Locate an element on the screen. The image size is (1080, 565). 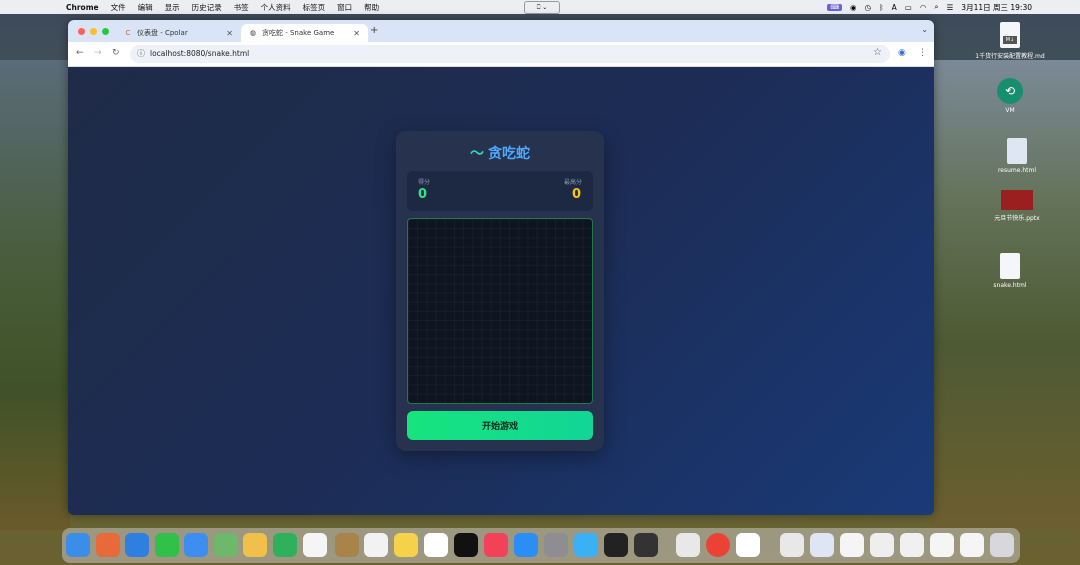
globe-icon: ◍ is located at coordinates (253, 33).